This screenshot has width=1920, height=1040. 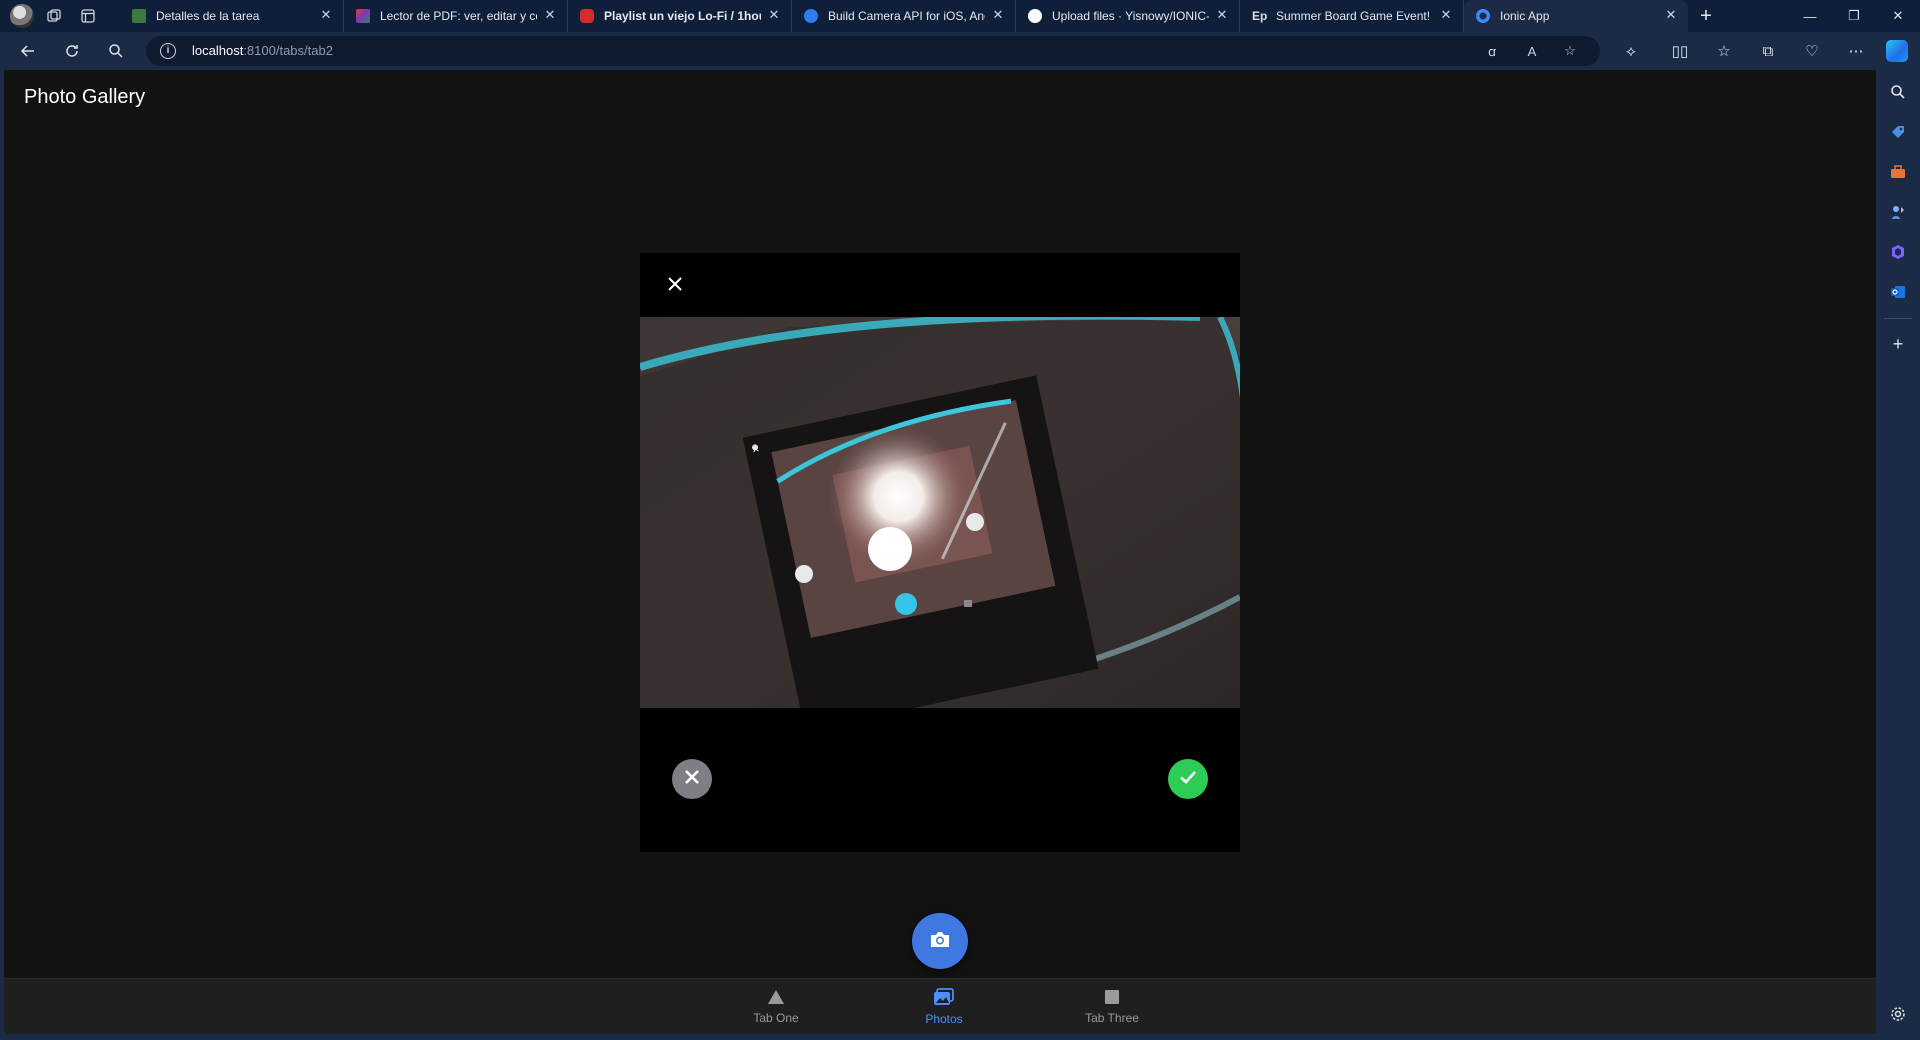 What do you see at coordinates (54, 16) in the screenshot?
I see `workspaces-icon` at bounding box center [54, 16].